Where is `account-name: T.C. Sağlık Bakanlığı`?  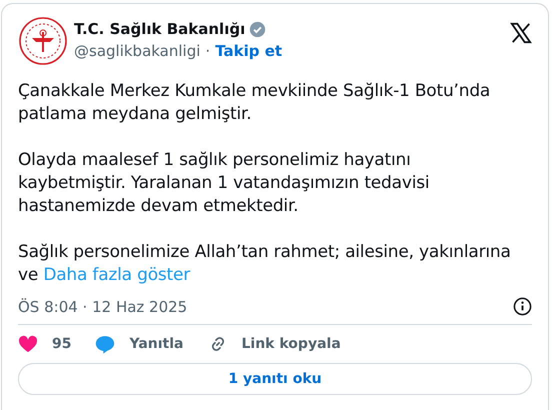
account-name: T.C. Sağlık Bakanlığı is located at coordinates (160, 29).